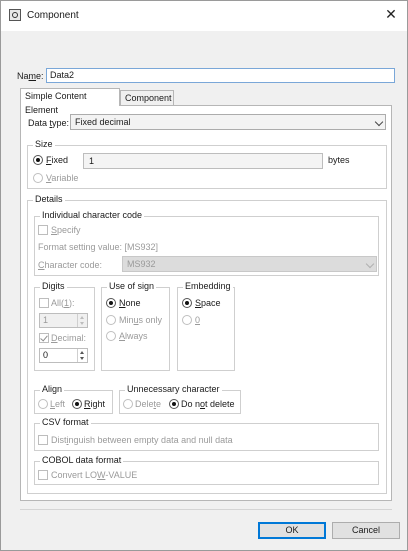  What do you see at coordinates (38, 160) in the screenshot?
I see `fixed-radio` at bounding box center [38, 160].